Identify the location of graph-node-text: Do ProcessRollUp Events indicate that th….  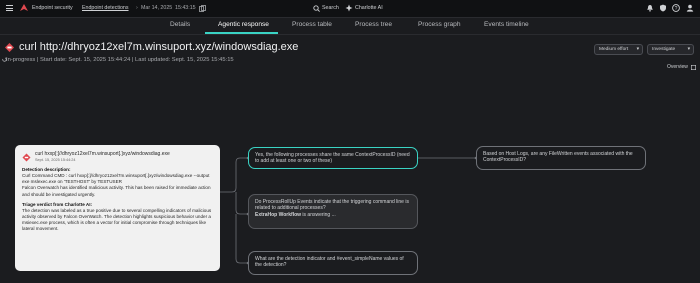
(332, 205).